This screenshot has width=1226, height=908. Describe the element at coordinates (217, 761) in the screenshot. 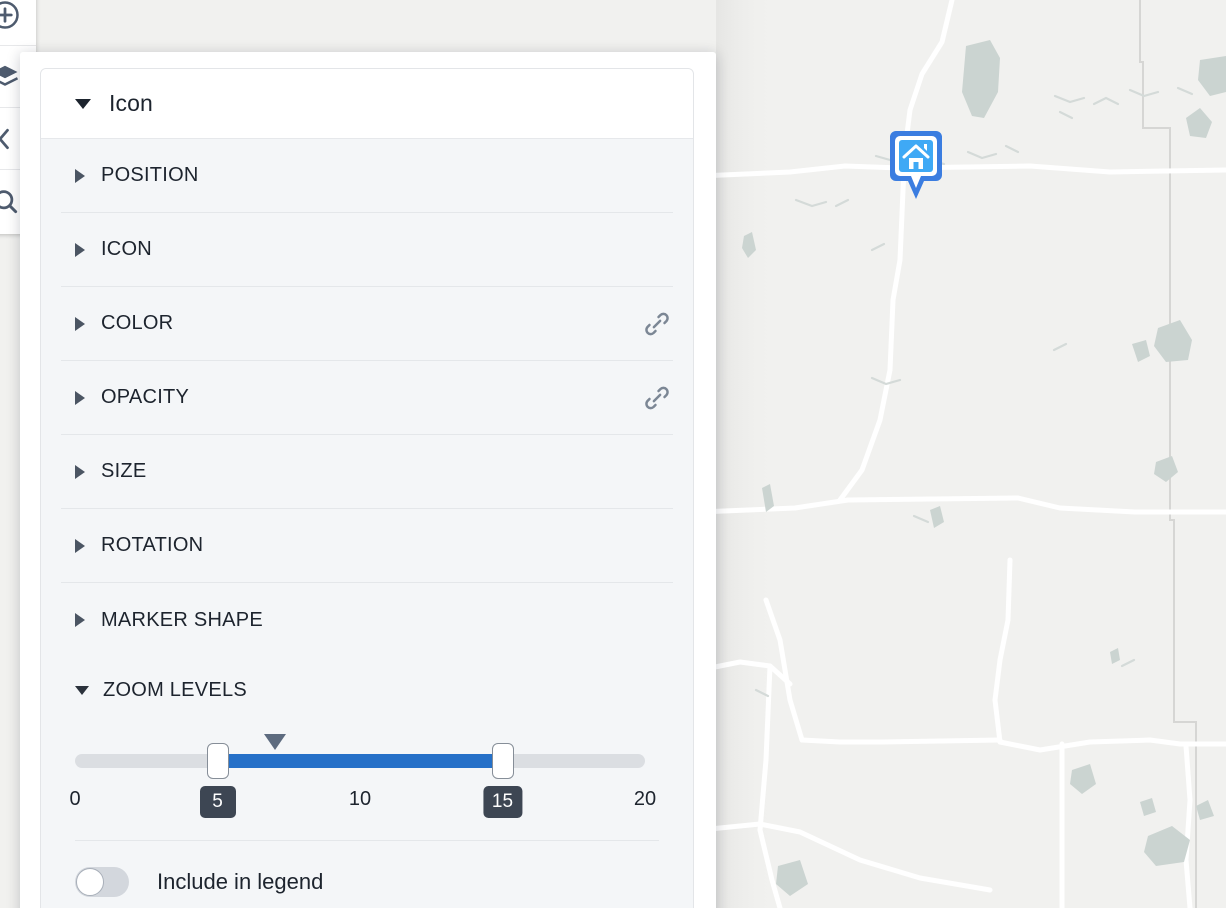

I see `slider-handle-min` at that location.